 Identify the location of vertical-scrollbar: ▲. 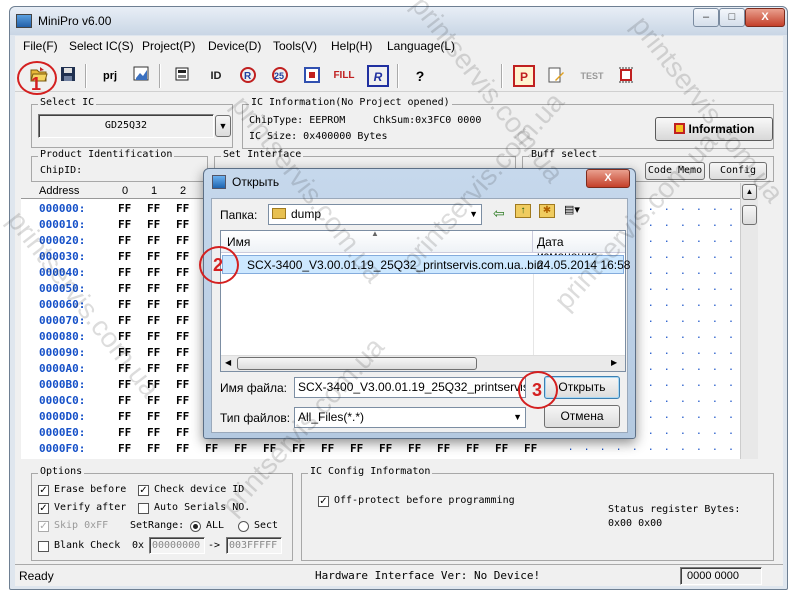
(749, 321).